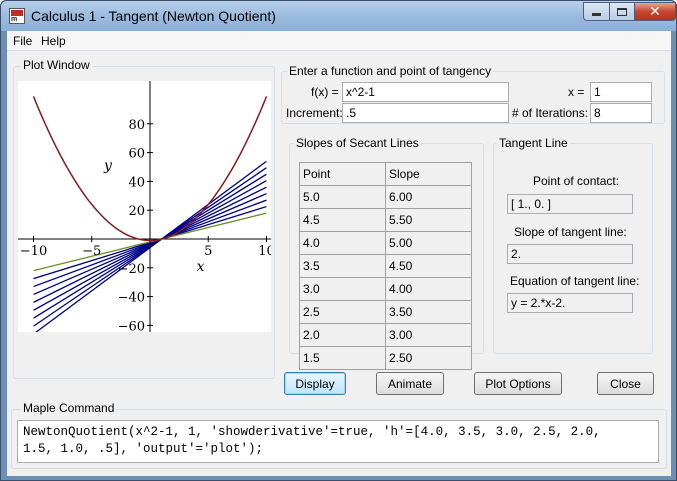 The height and width of the screenshot is (481, 677). What do you see at coordinates (131, 325) in the screenshot?
I see `y-tick-label: −60` at bounding box center [131, 325].